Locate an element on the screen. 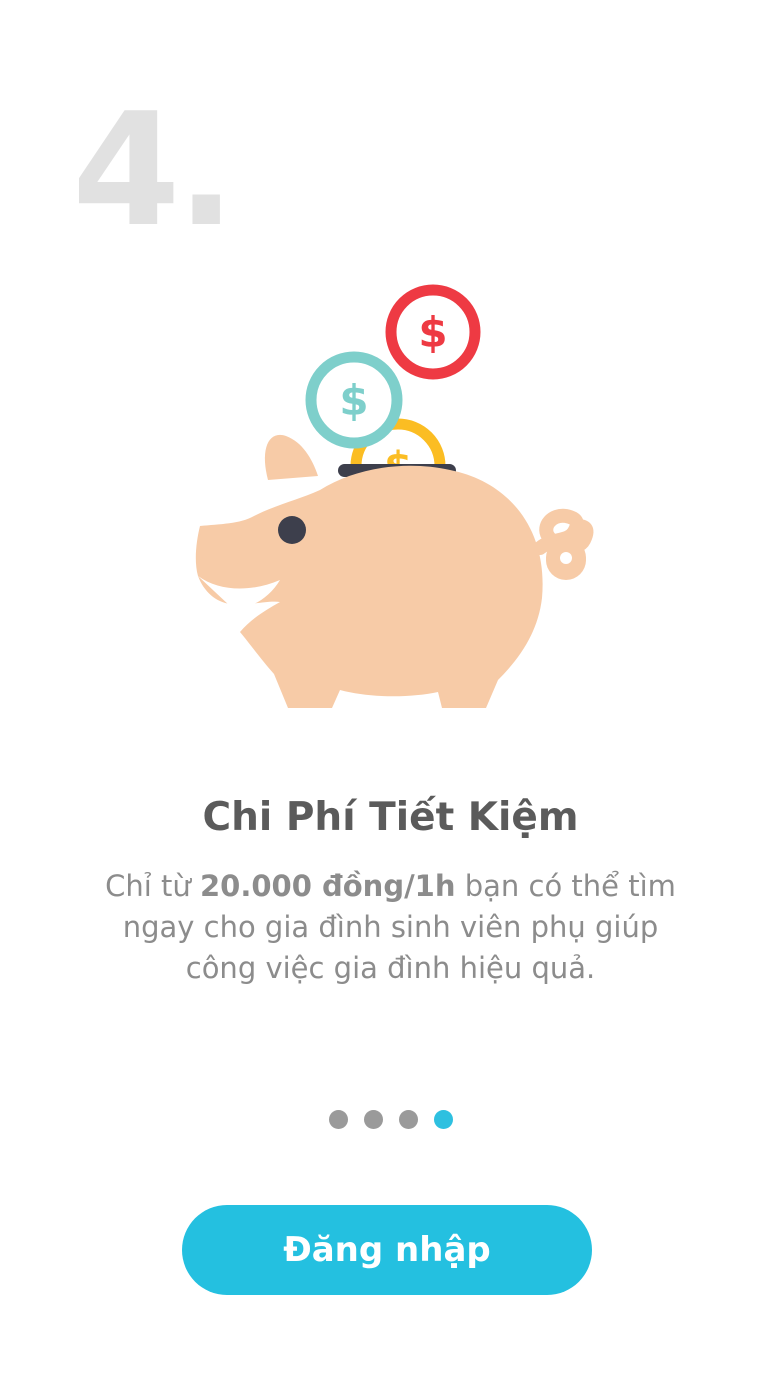 The width and height of the screenshot is (781, 1390). login-button: Đăng nhập is located at coordinates (387, 1250).